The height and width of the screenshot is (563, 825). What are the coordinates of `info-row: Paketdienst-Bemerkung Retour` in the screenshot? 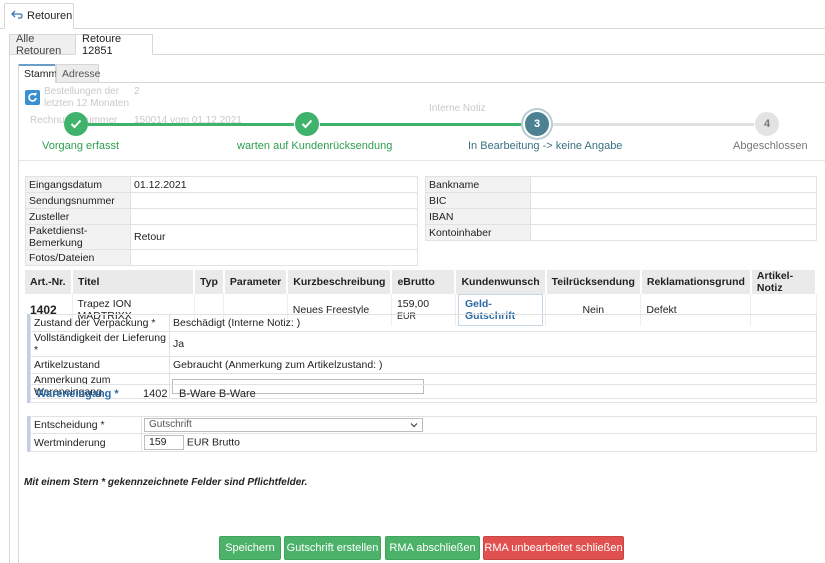 It's located at (221, 237).